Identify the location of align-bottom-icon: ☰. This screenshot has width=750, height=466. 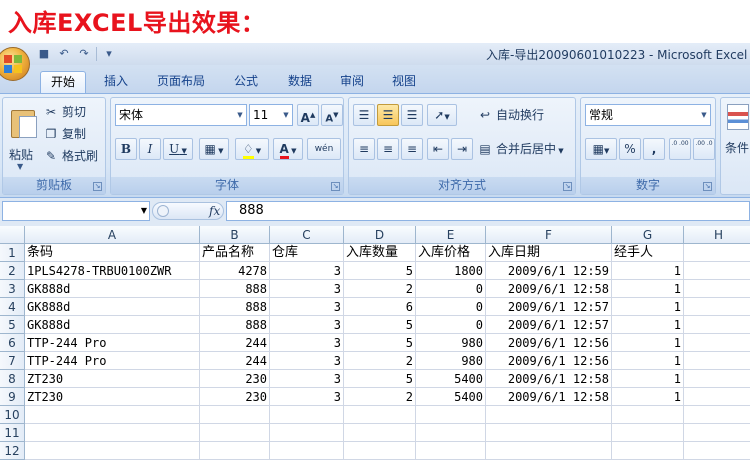
(412, 115).